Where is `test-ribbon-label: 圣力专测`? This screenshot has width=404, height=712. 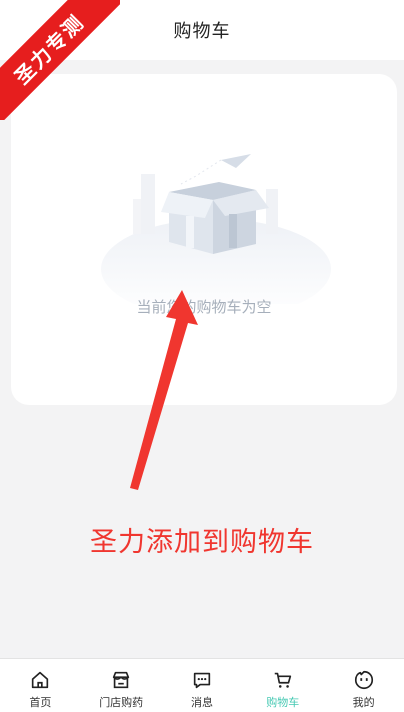 test-ribbon-label: 圣力专测 is located at coordinates (60, 60).